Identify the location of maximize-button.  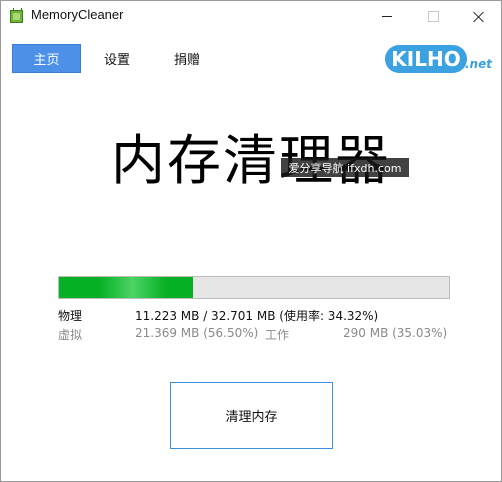
(433, 16).